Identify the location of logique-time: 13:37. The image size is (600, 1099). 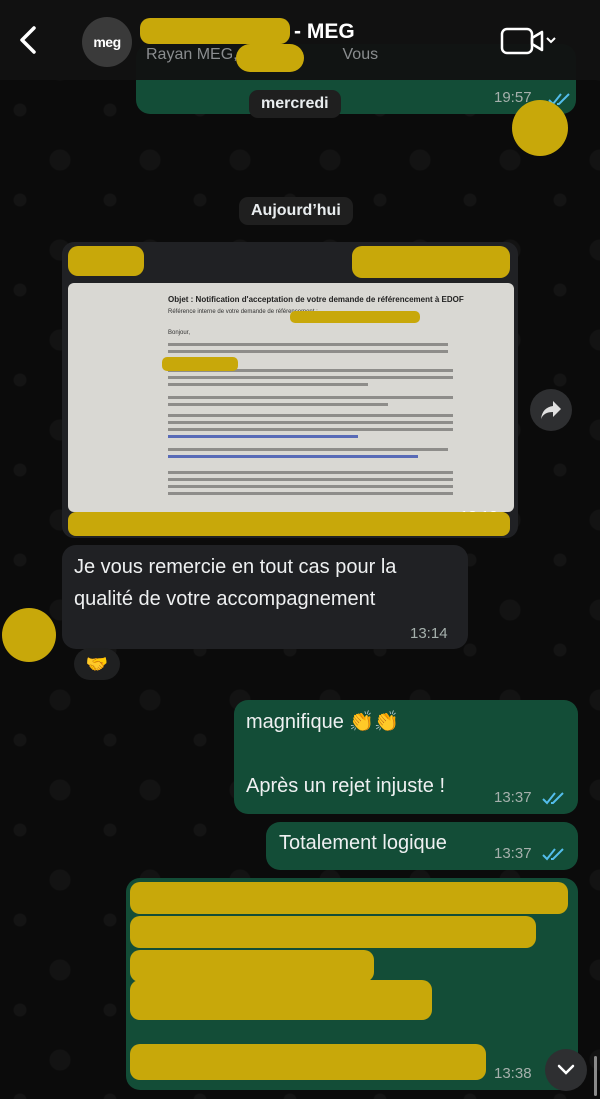
(513, 853).